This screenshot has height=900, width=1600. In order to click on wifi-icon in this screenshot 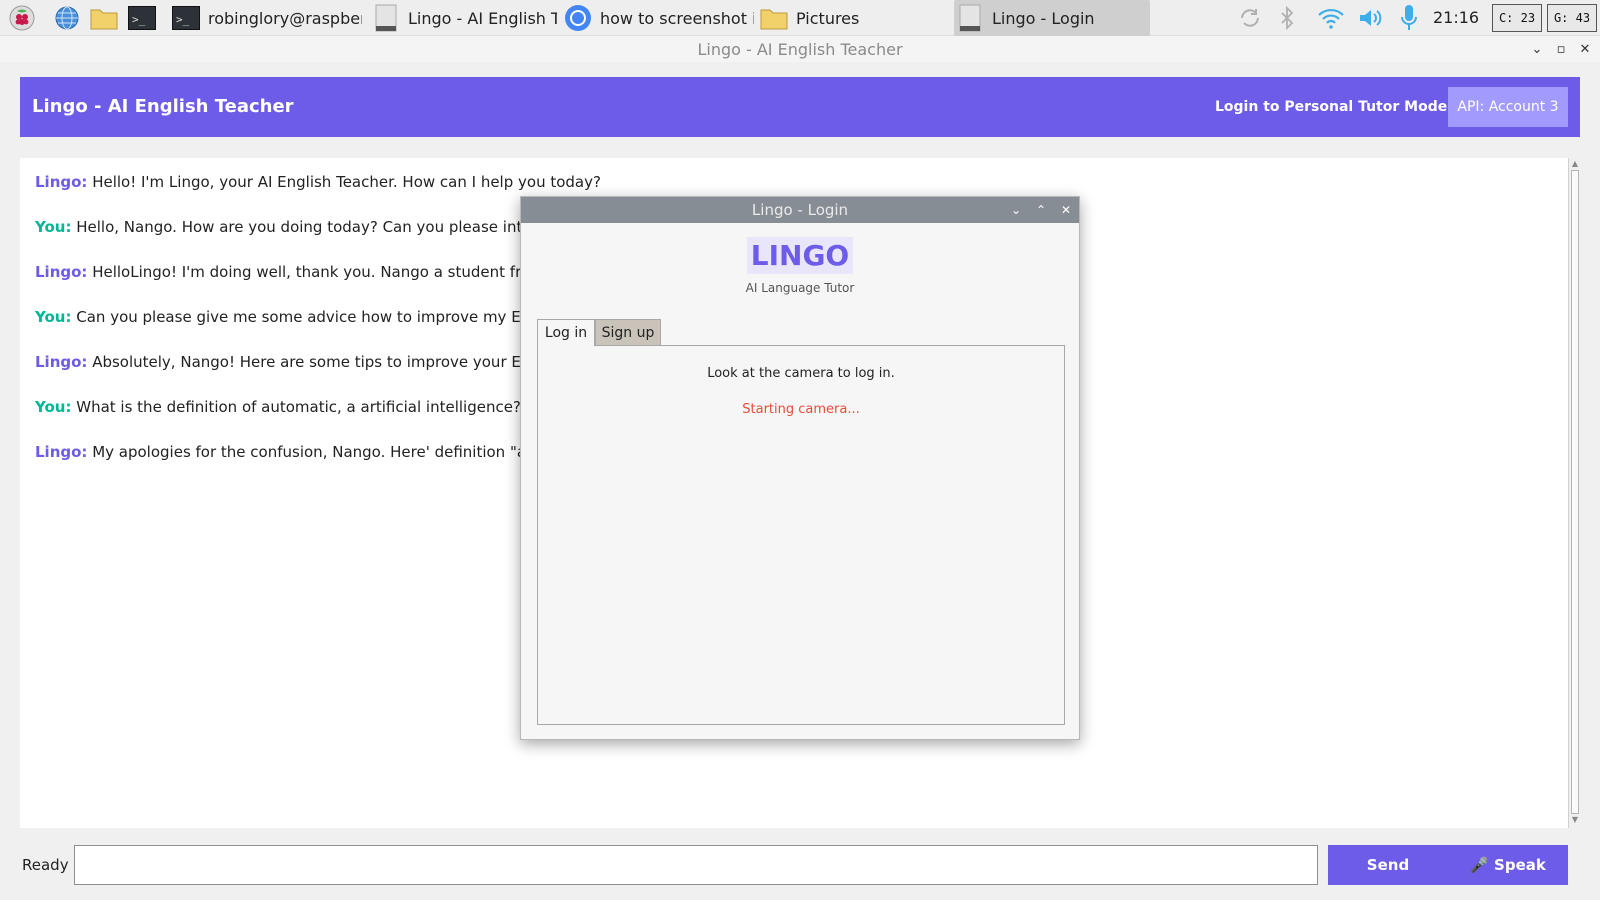, I will do `click(1331, 18)`.